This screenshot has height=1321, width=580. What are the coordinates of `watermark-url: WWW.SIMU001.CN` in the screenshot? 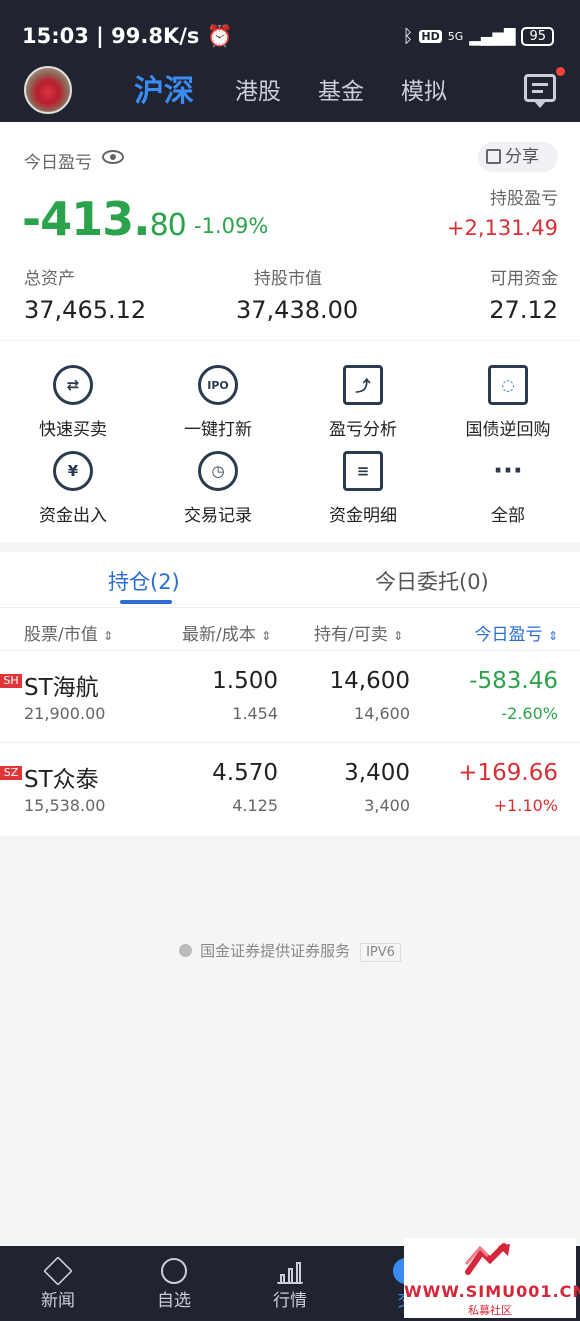 It's located at (492, 1291).